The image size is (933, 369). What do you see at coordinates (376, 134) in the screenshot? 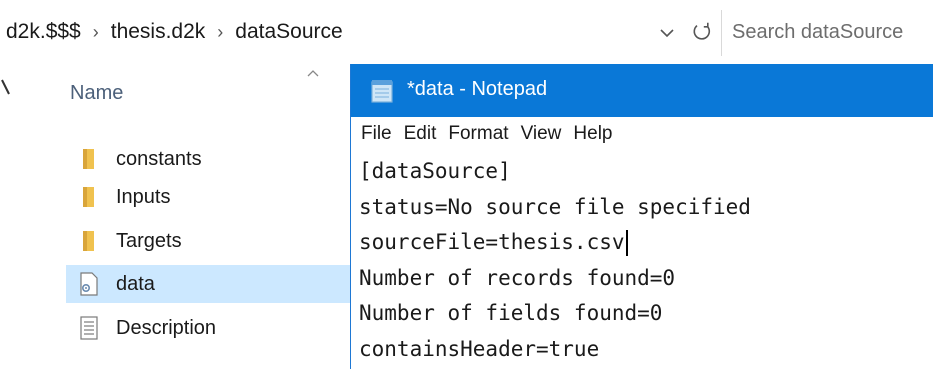
I see `menu-file: File` at bounding box center [376, 134].